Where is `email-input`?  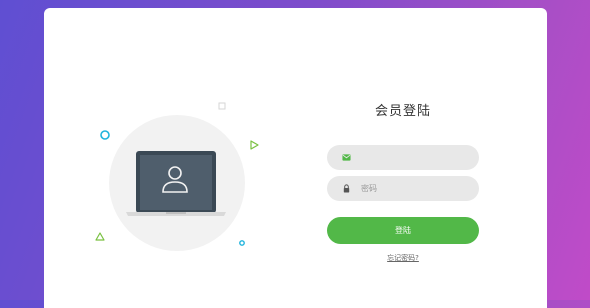 email-input is located at coordinates (415, 157).